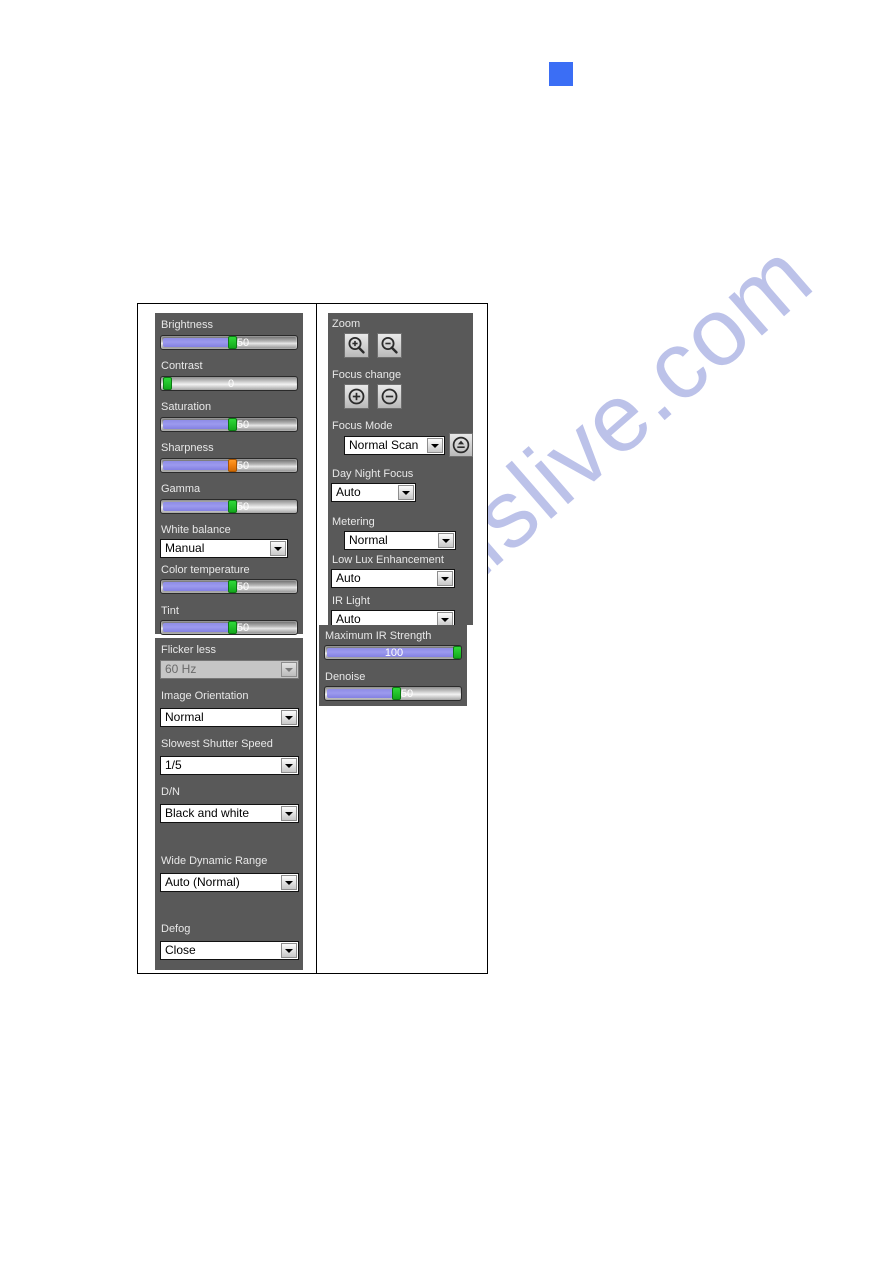 This screenshot has height=1263, width=893. I want to click on low-lux-enhancement-value: Auto, so click(348, 578).